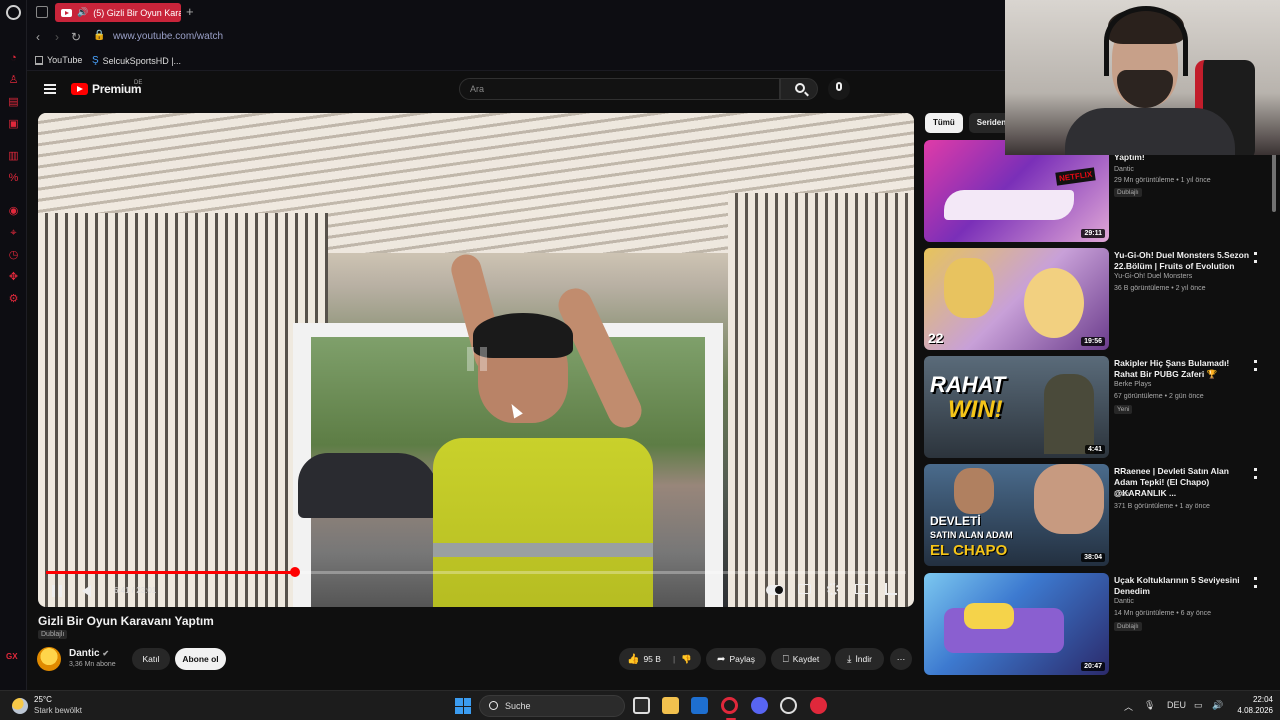  Describe the element at coordinates (13, 12) in the screenshot. I see `opera-logo-icon` at that location.